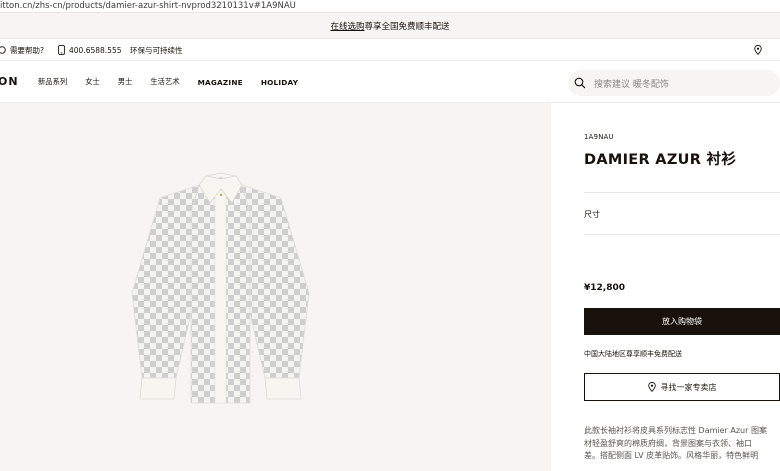 This screenshot has height=471, width=780. I want to click on phone-link: 400.6588.555, so click(90, 50).